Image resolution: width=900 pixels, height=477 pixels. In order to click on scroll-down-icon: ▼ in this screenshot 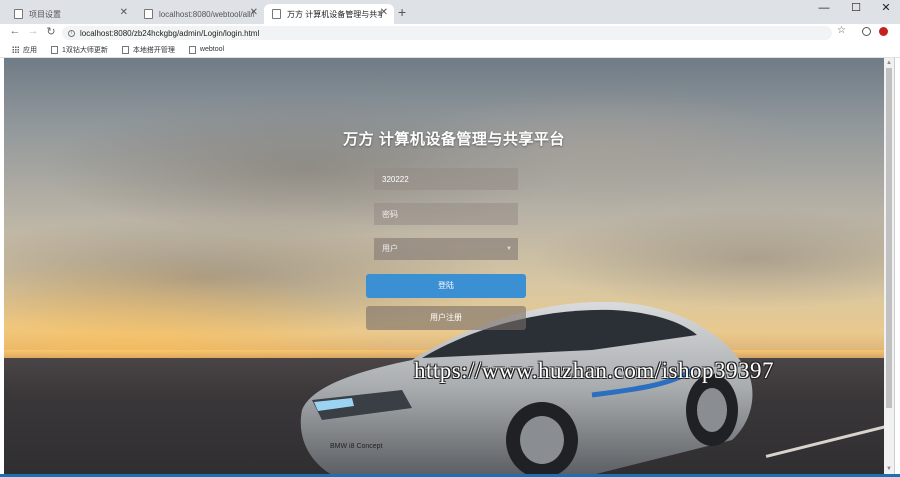, I will do `click(889, 469)`.